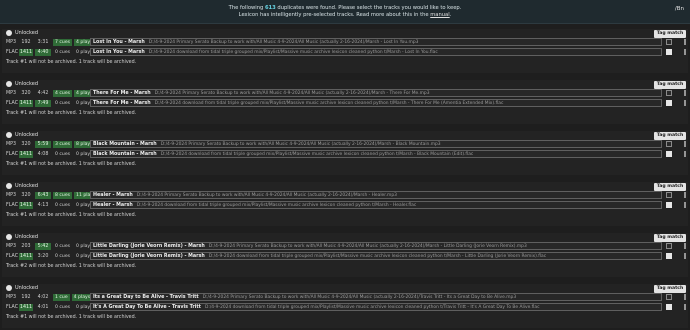 This screenshot has height=330, width=690. Describe the element at coordinates (43, 42) in the screenshot. I see `track-duration: 3:31` at that location.